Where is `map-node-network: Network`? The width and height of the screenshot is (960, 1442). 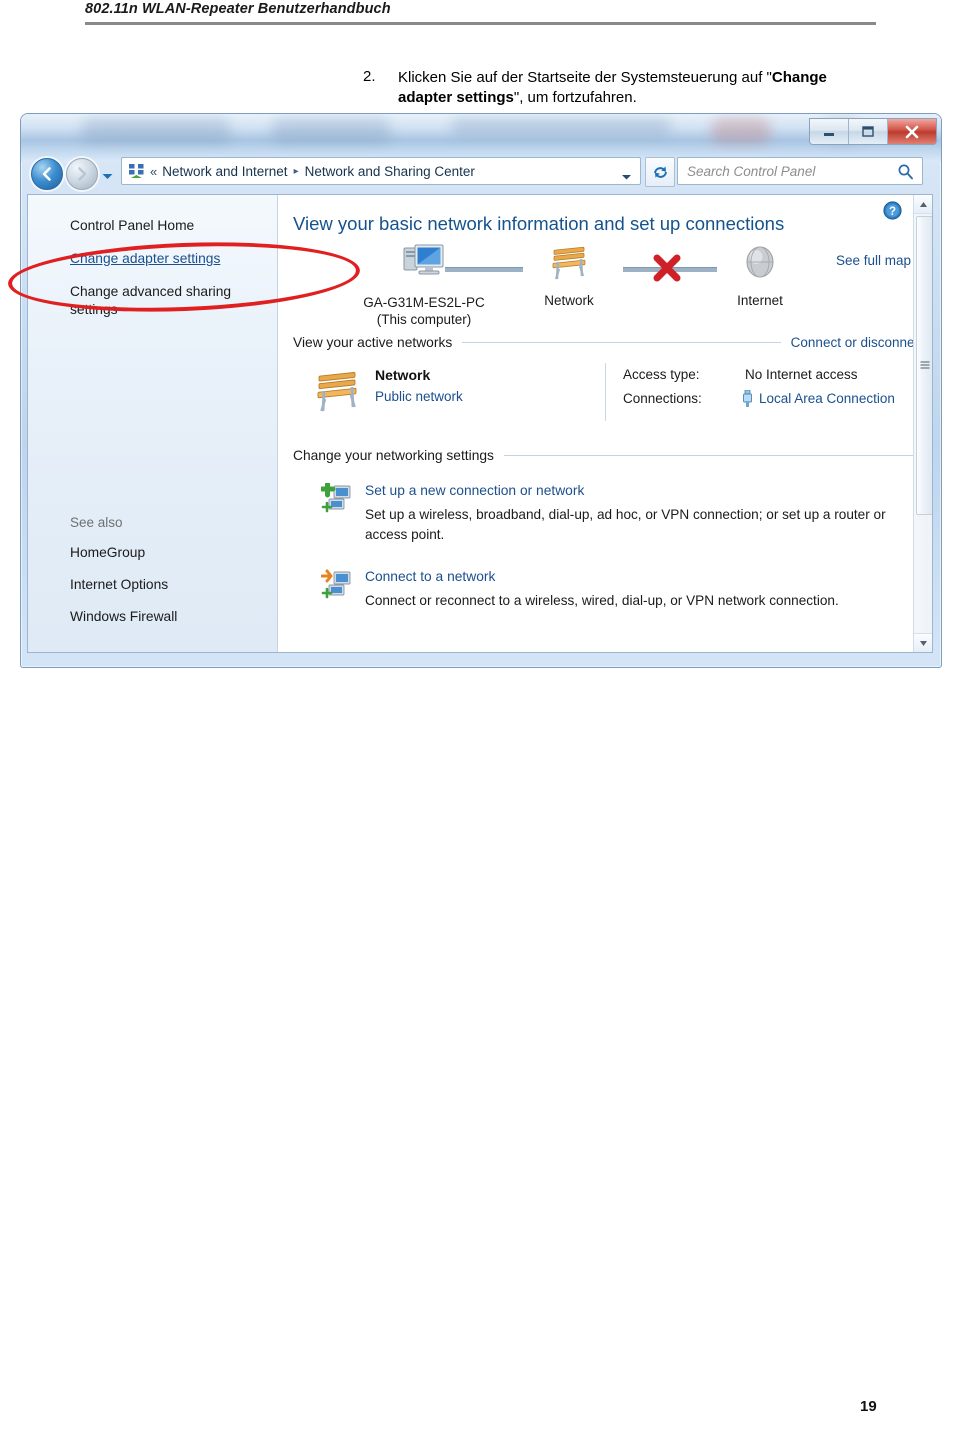 map-node-network: Network is located at coordinates (569, 276).